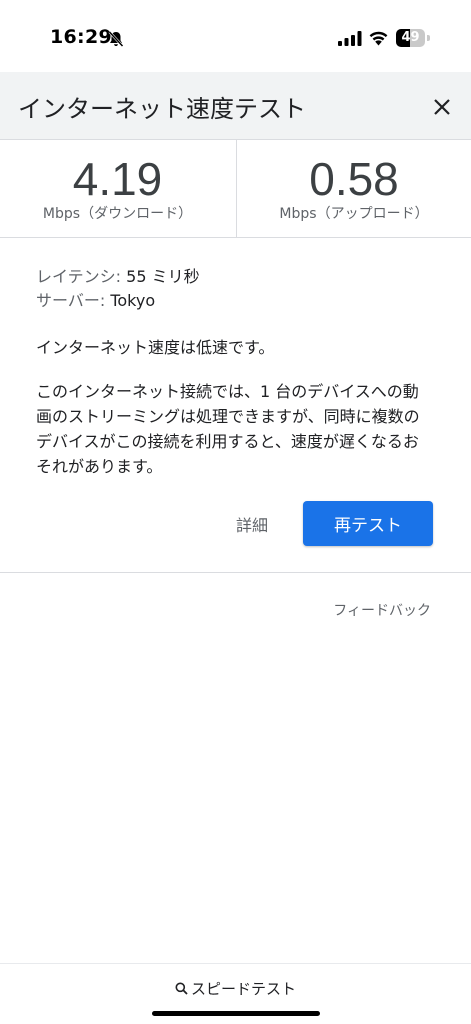 The width and height of the screenshot is (471, 1024). I want to click on details-button: 詳細, so click(252, 524).